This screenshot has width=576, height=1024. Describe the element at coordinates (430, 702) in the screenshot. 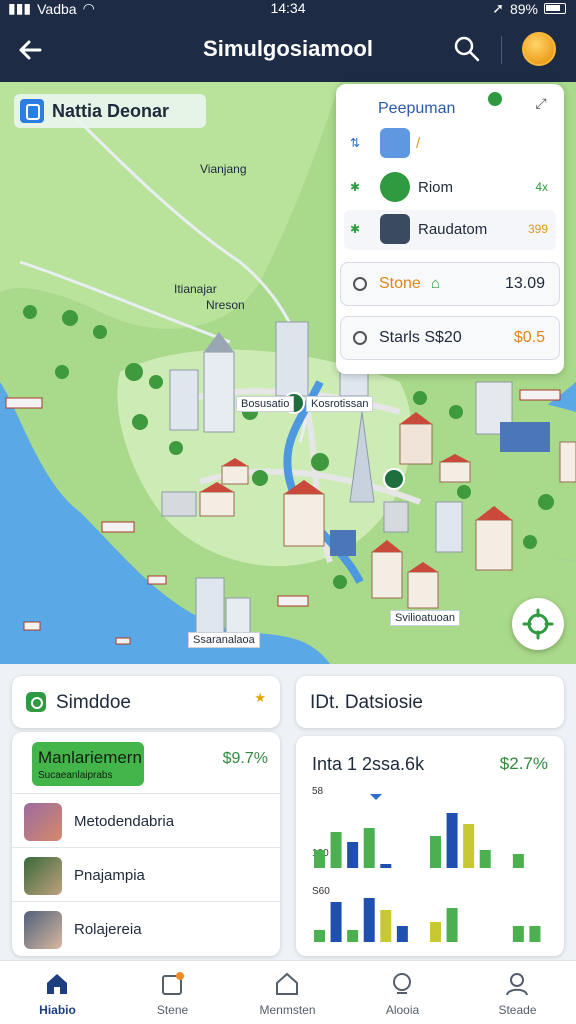

I see `right-card-header: IDt. Datsiosie` at that location.